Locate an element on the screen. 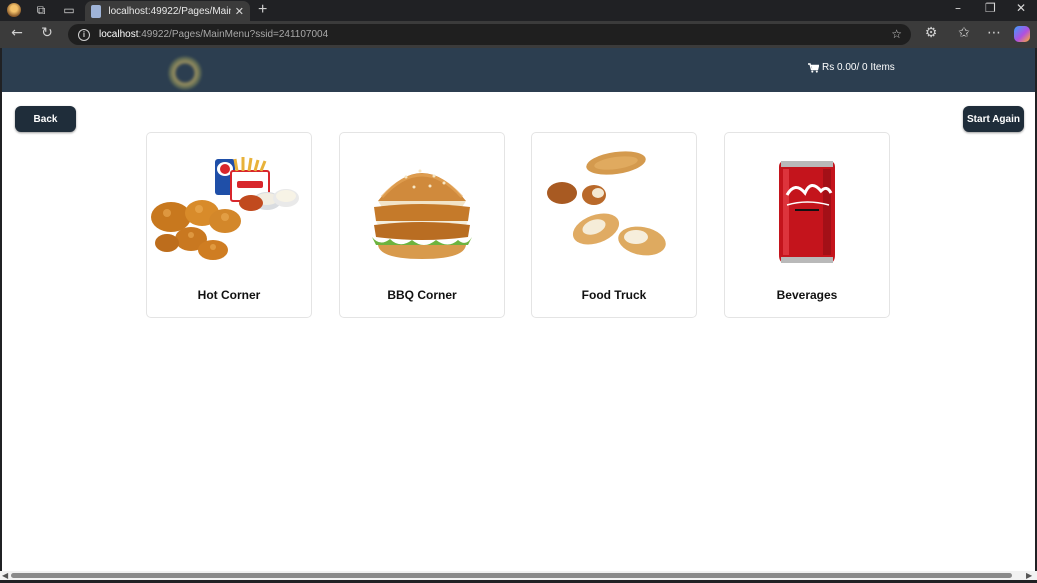 Image resolution: width=1037 pixels, height=583 pixels. close-tab-icon: ✕ is located at coordinates (239, 11).